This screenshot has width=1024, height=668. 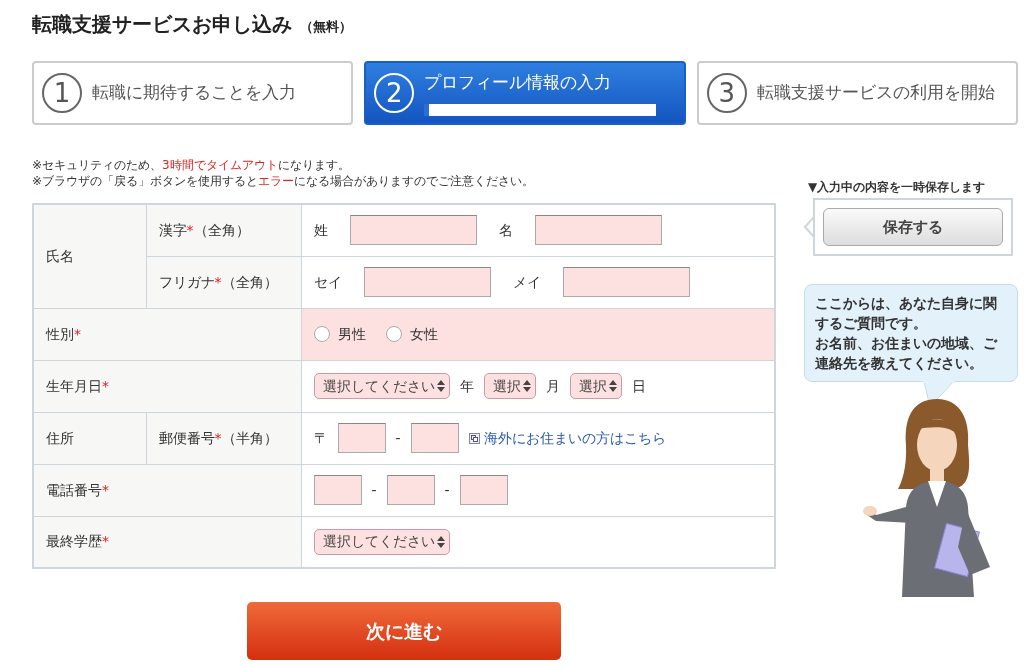 I want to click on radio-option: 男性, so click(x=339, y=334).